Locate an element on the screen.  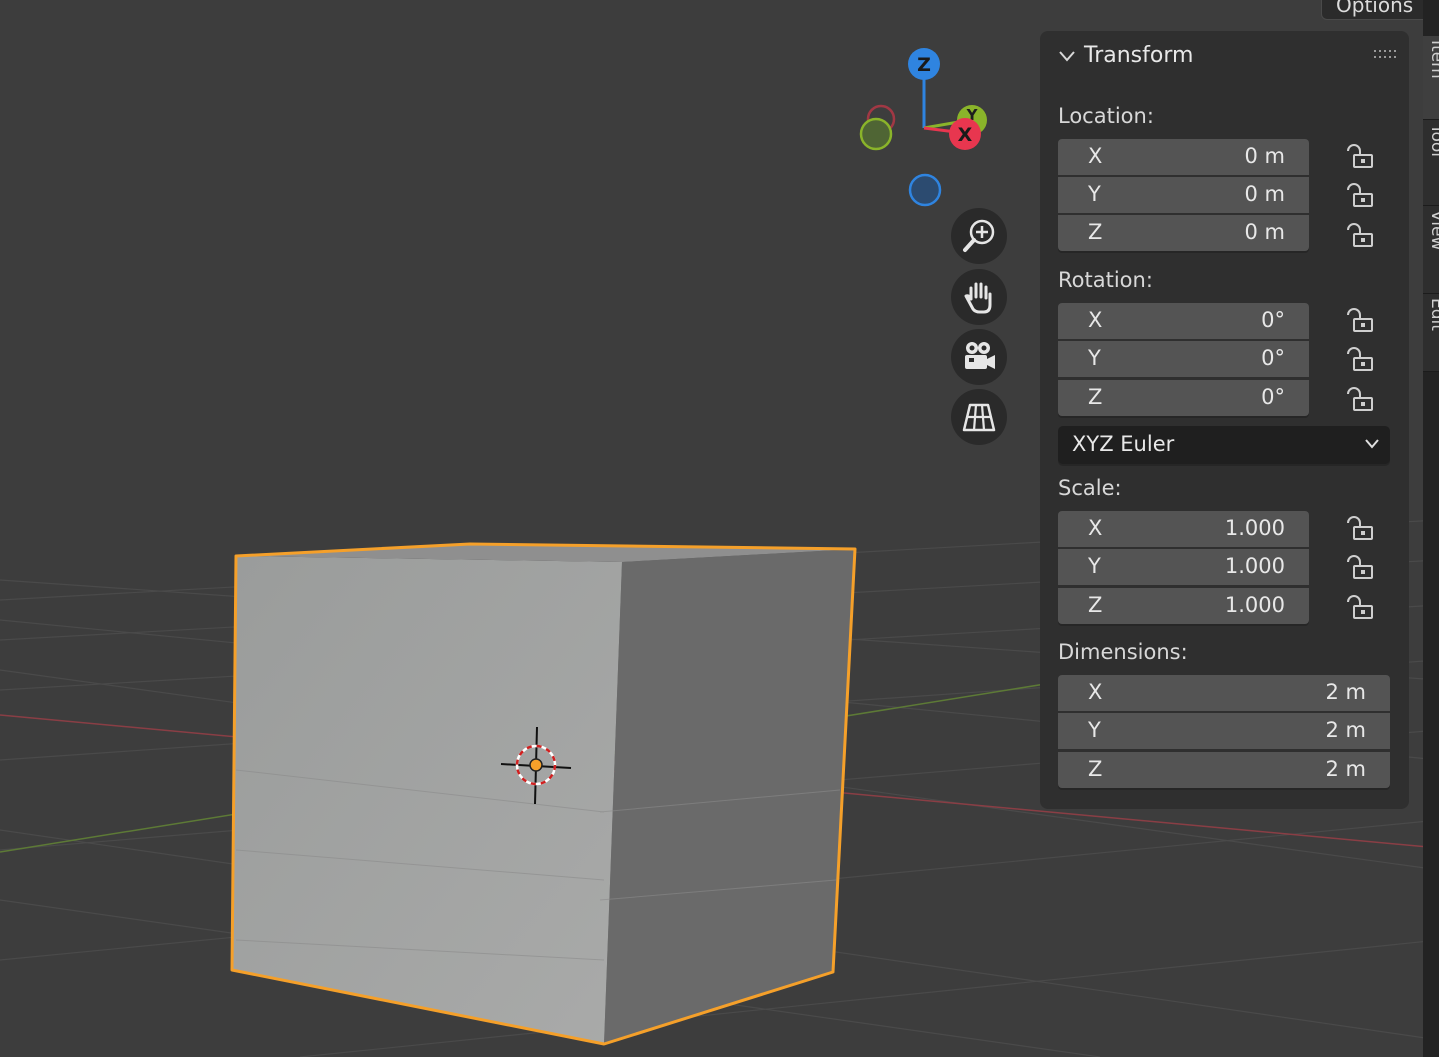
camera-view-button is located at coordinates (979, 357).